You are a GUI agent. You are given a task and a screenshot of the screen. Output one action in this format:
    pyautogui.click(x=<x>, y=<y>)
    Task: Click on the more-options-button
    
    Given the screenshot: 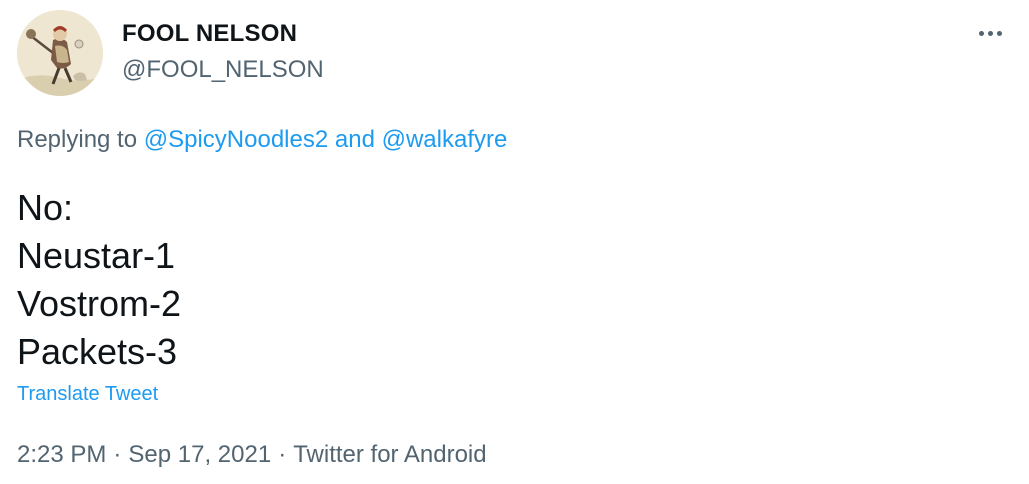 What is the action you would take?
    pyautogui.click(x=990, y=33)
    